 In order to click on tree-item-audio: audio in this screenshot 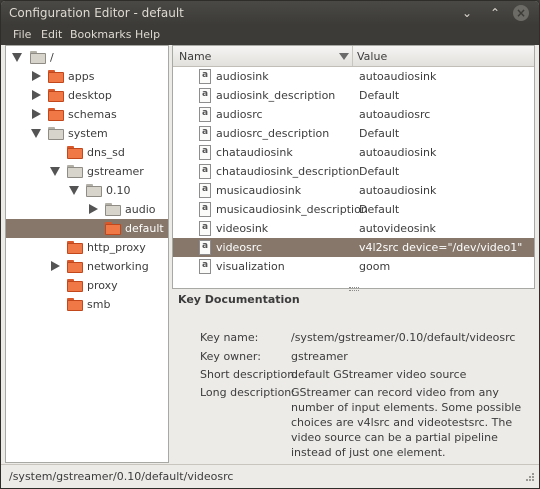, I will do `click(87, 209)`.